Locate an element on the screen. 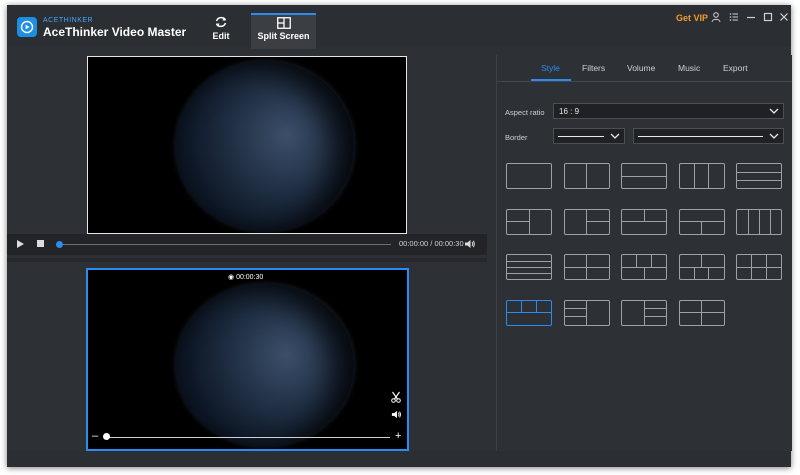 This screenshot has height=475, width=800. clip-duration: 00:00:30 is located at coordinates (250, 277).